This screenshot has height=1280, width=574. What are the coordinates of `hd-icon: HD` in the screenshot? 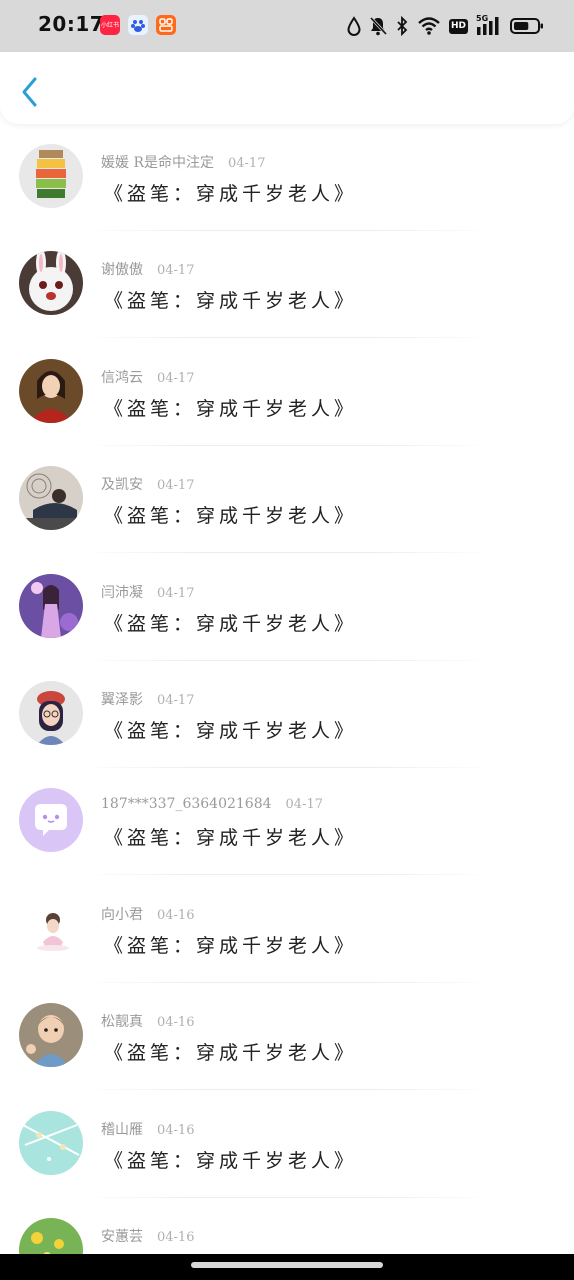 It's located at (458, 26).